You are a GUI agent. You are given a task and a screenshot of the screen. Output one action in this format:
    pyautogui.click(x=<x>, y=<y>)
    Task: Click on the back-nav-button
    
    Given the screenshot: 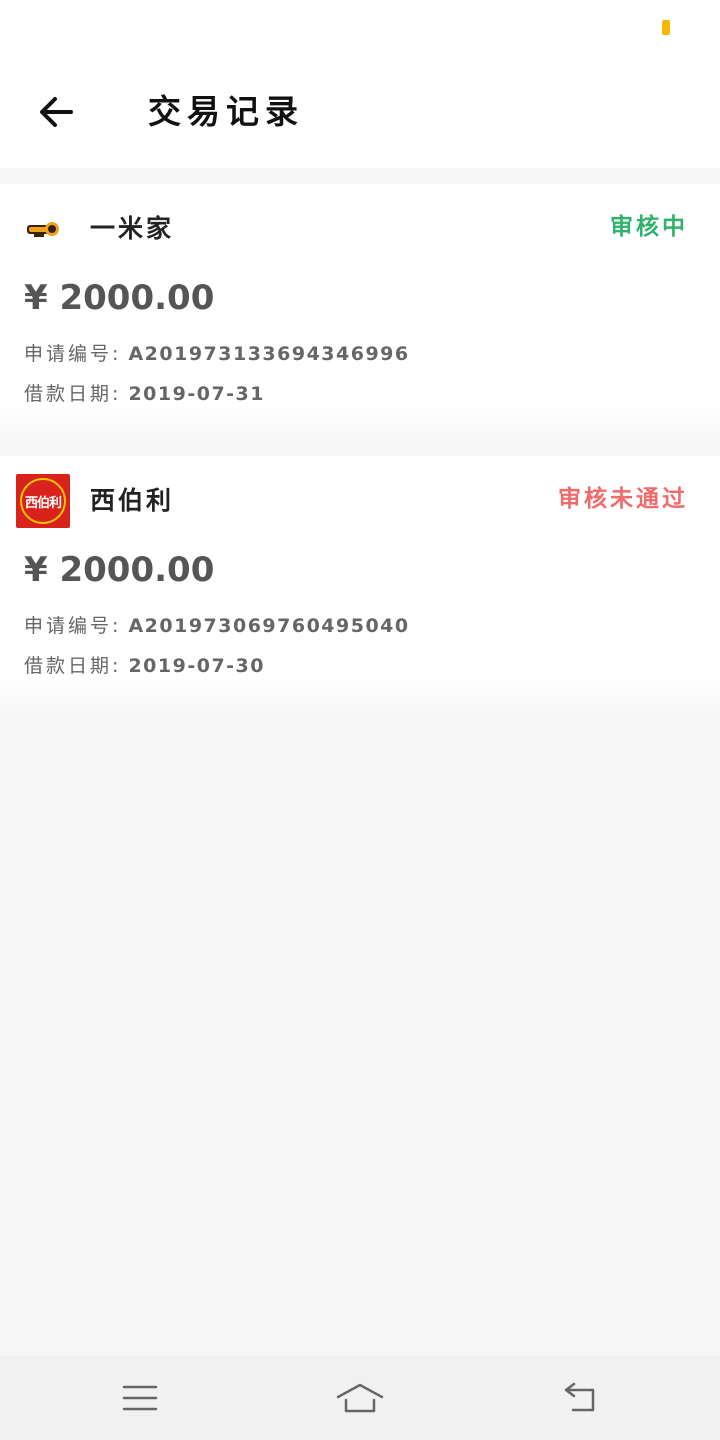 What is the action you would take?
    pyautogui.click(x=580, y=1398)
    